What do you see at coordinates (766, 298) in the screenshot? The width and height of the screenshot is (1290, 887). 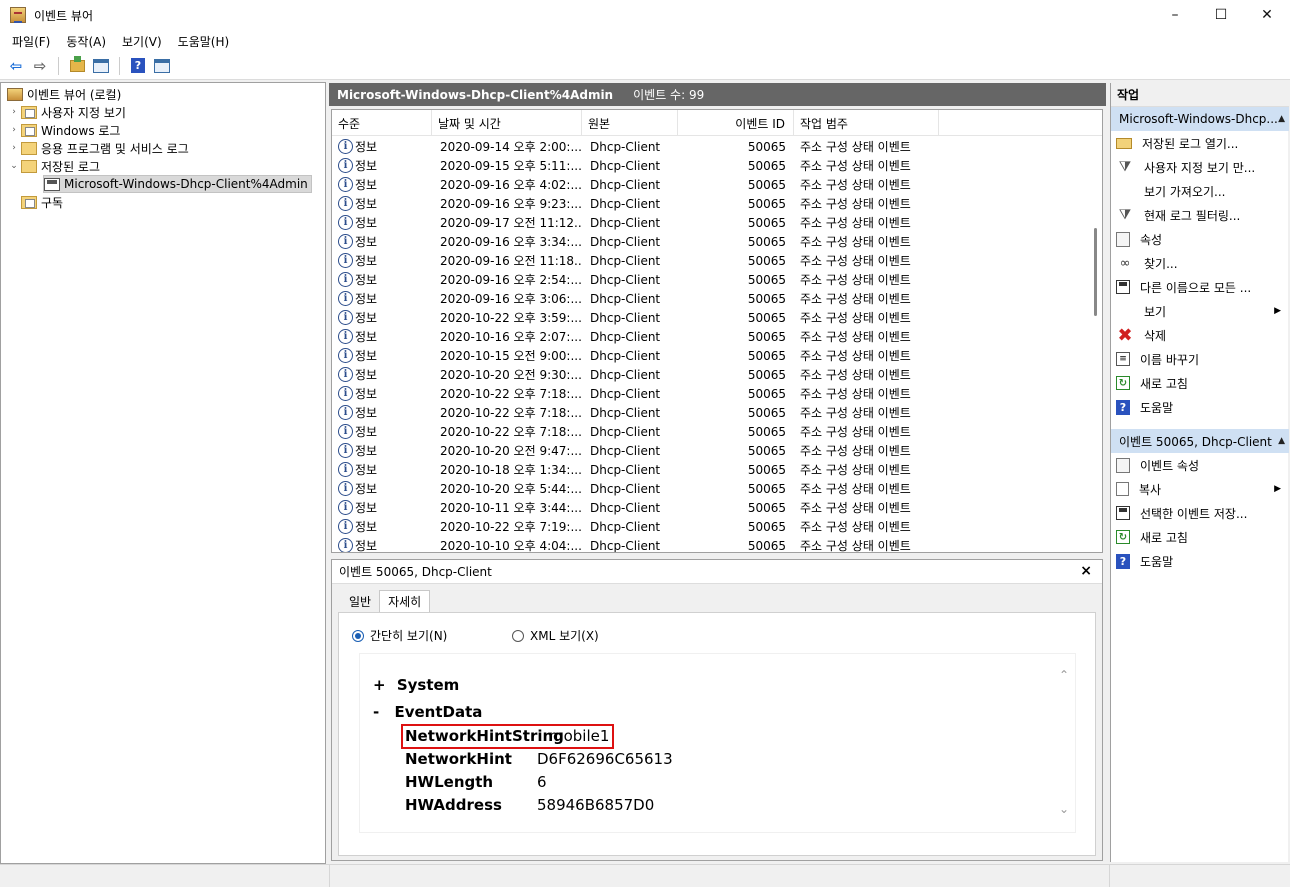 I see `event-id-cell: 50065` at bounding box center [766, 298].